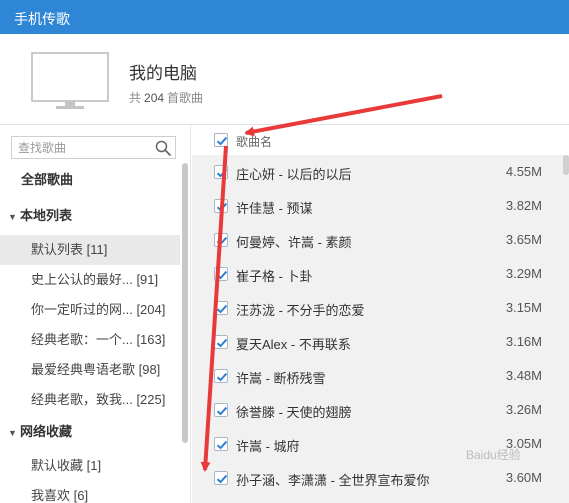 The width and height of the screenshot is (569, 503). Describe the element at coordinates (523, 477) in the screenshot. I see `song-size: 3.60M` at that location.